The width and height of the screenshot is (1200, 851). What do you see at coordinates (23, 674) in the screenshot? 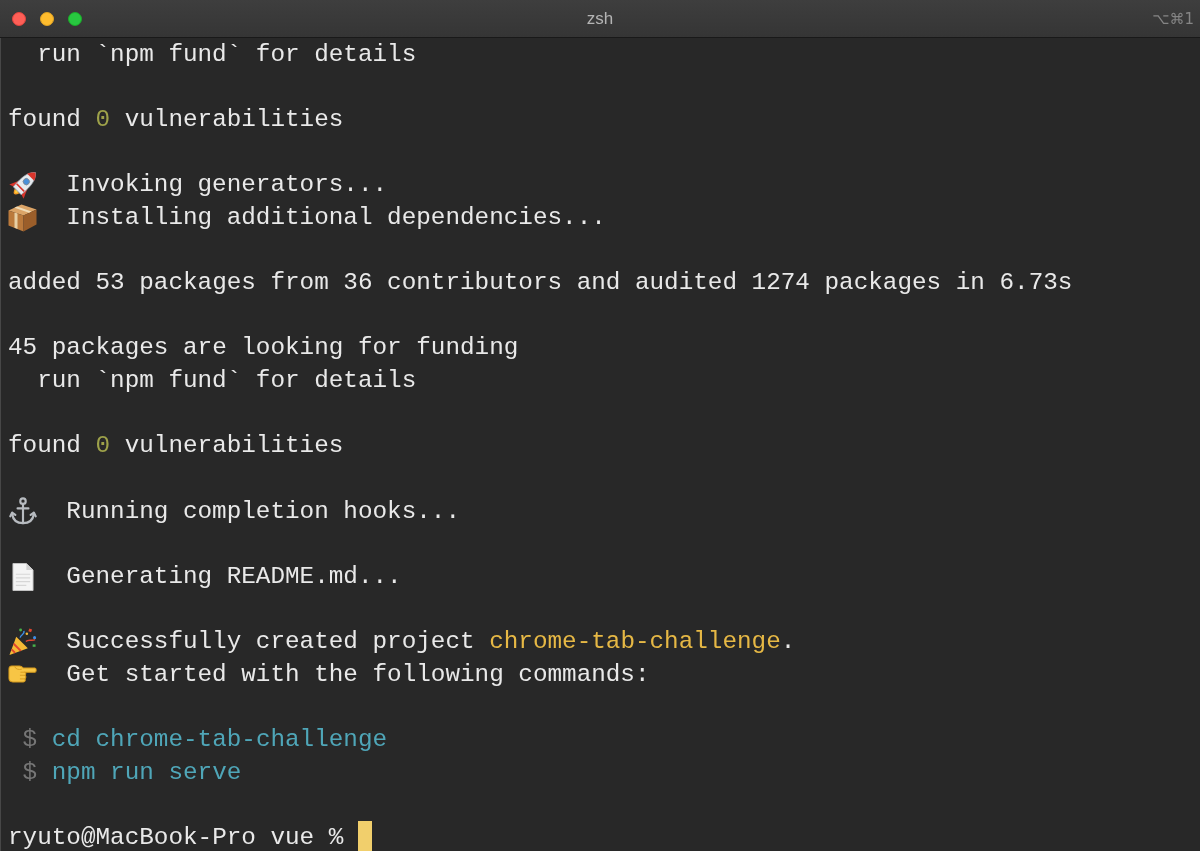
I see `pointing-hand-icon` at bounding box center [23, 674].